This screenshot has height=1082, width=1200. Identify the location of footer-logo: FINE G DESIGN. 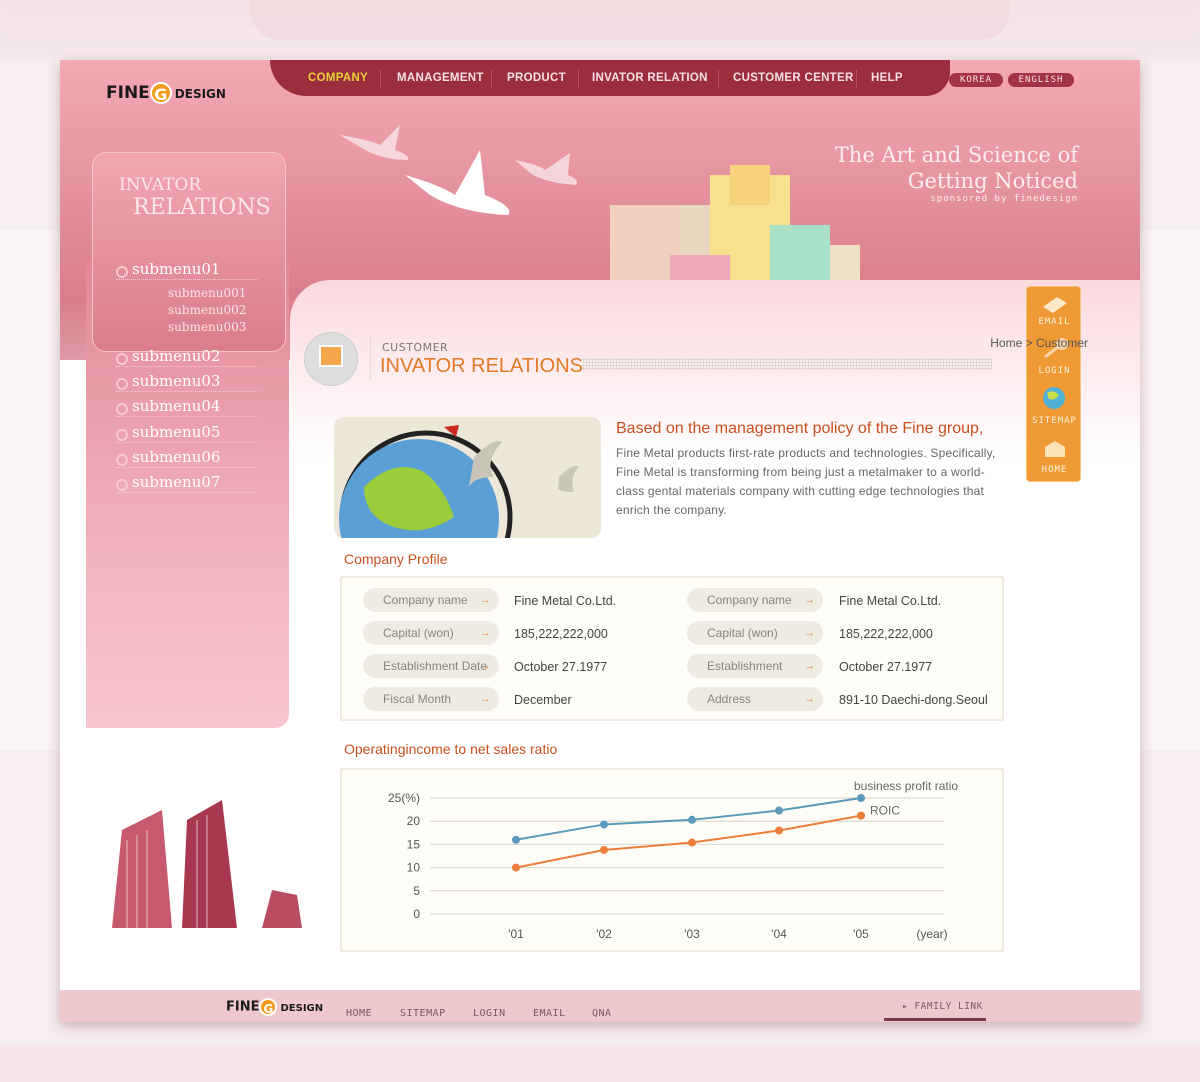
(274, 1007).